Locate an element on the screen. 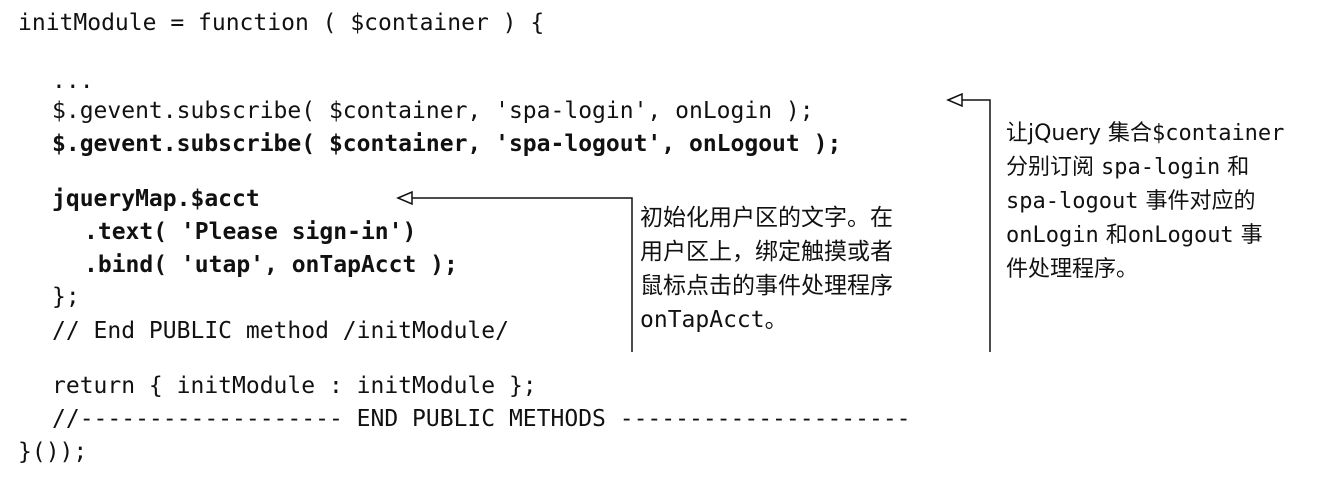 The height and width of the screenshot is (478, 1320). arrowhead-right is located at coordinates (954, 100).